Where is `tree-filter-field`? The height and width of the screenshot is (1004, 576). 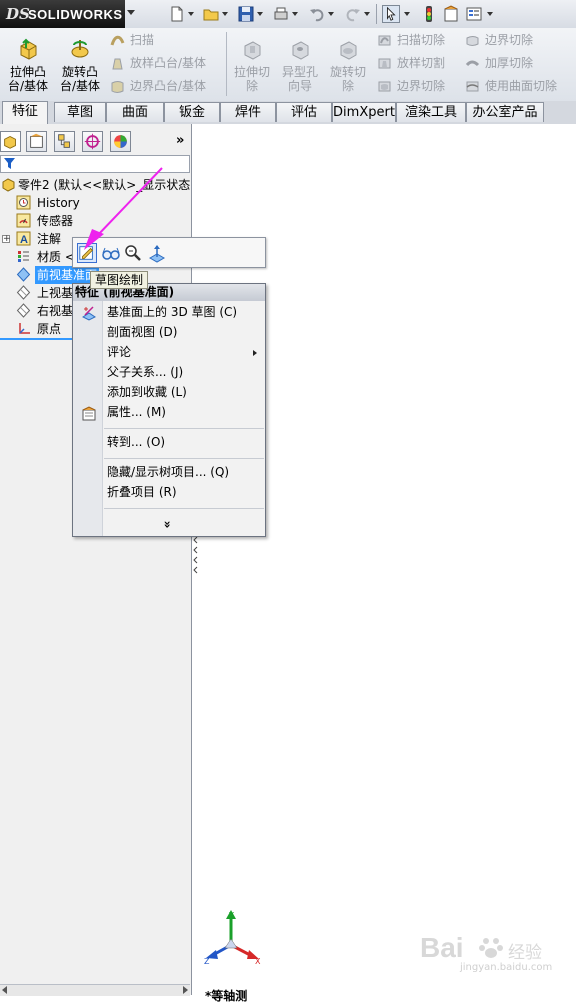 tree-filter-field is located at coordinates (95, 164).